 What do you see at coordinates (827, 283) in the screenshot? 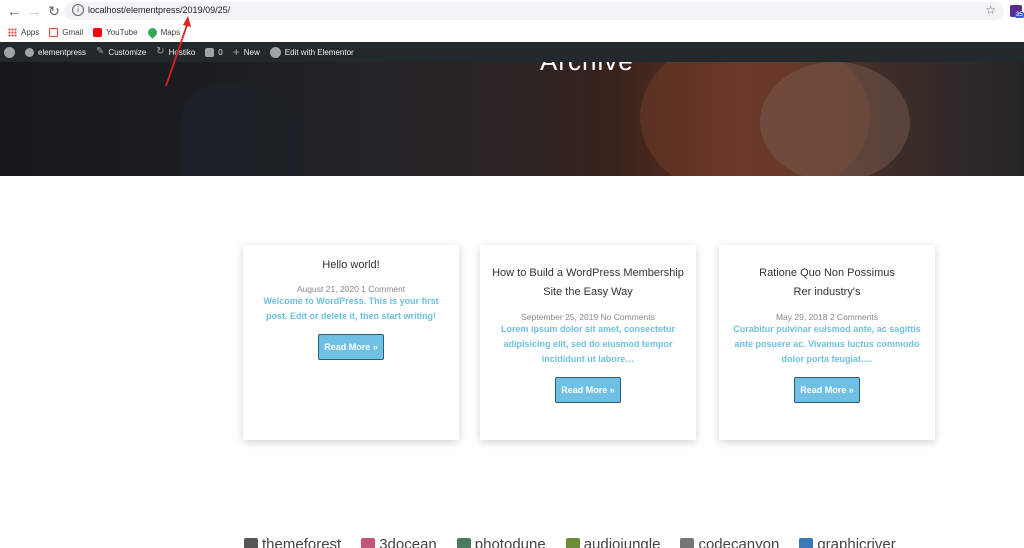
I see `post-title: Ratione Quo Non Possimus Rer industry's` at bounding box center [827, 283].